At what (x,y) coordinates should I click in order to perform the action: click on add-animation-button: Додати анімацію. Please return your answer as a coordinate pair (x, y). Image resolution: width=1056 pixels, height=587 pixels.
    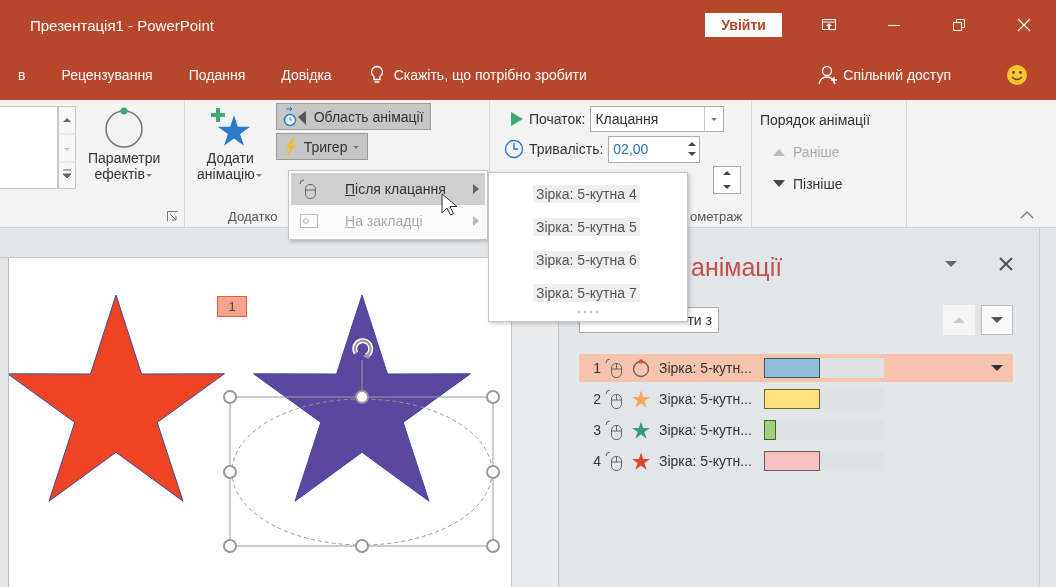
    Looking at the image, I should click on (230, 155).